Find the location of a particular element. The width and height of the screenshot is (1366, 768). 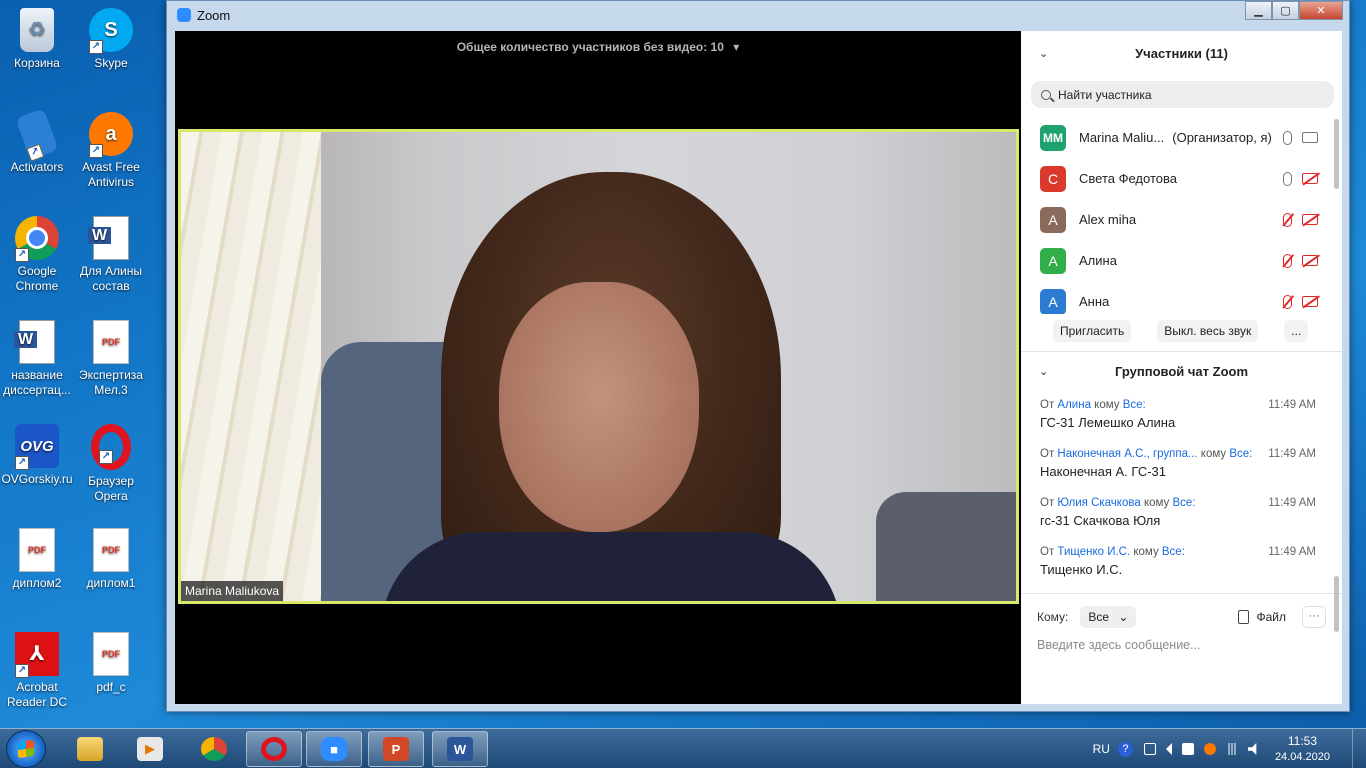

ovgorskiy-shortcut: OVG ↗ OVGorskiy.ru is located at coordinates (37, 455).